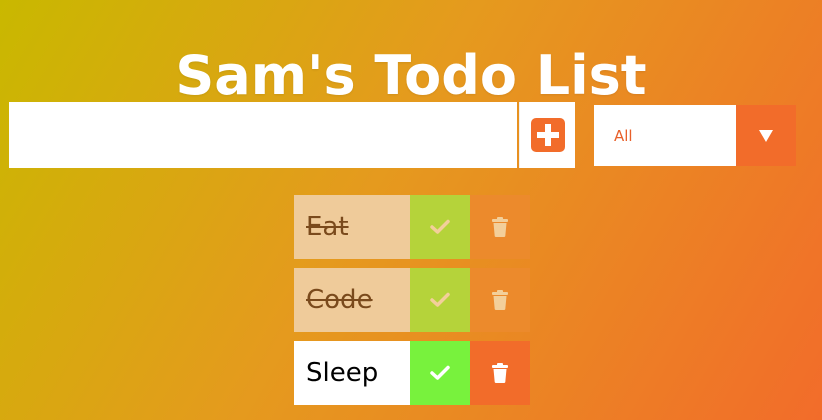  I want to click on todo-item: Code, so click(412, 300).